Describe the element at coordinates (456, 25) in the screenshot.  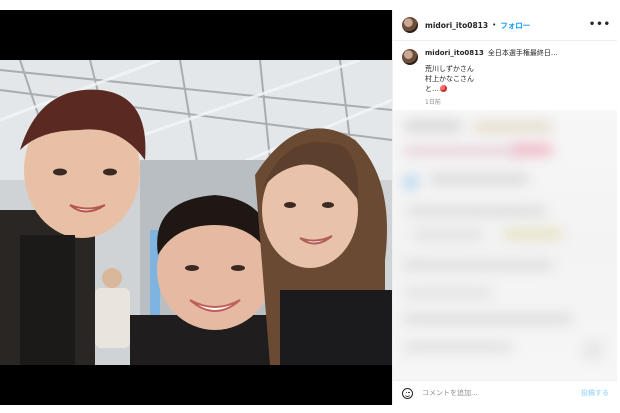
I see `username-link: midori_ito0813` at that location.